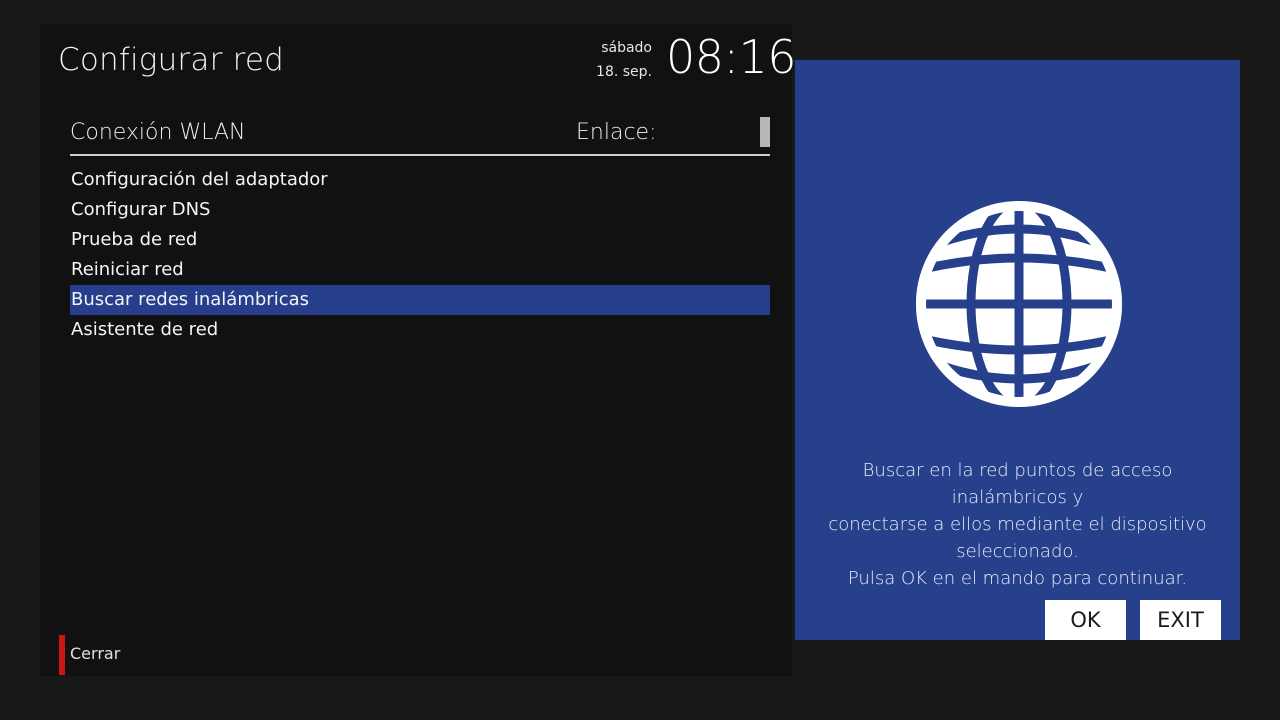  What do you see at coordinates (171, 60) in the screenshot?
I see `page-title: Configurar red` at bounding box center [171, 60].